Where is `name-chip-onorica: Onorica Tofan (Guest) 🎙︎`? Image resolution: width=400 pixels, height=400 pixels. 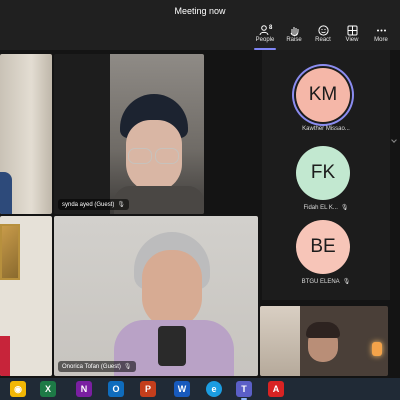 name-chip-onorica: Onorica Tofan (Guest) 🎙︎ is located at coordinates (97, 366).